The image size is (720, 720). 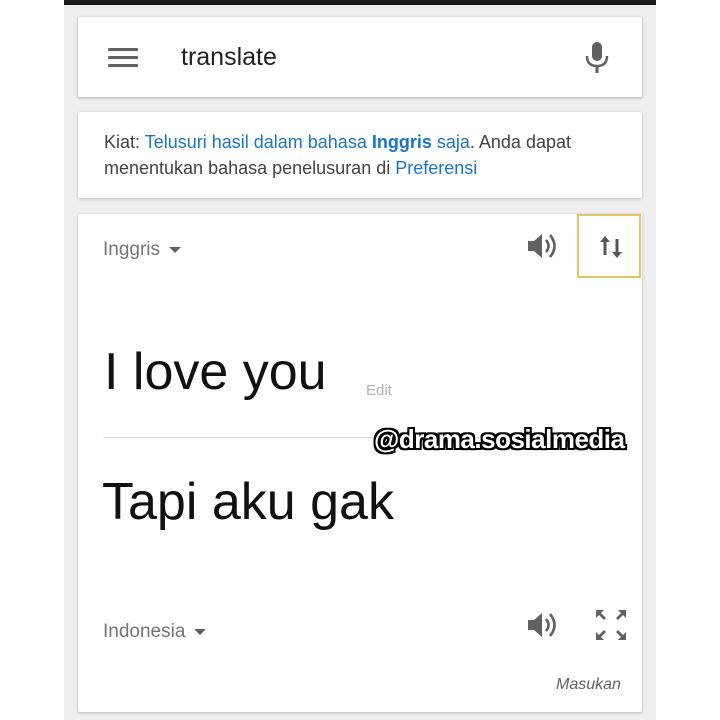 I want to click on swap-languages-button, so click(x=609, y=246).